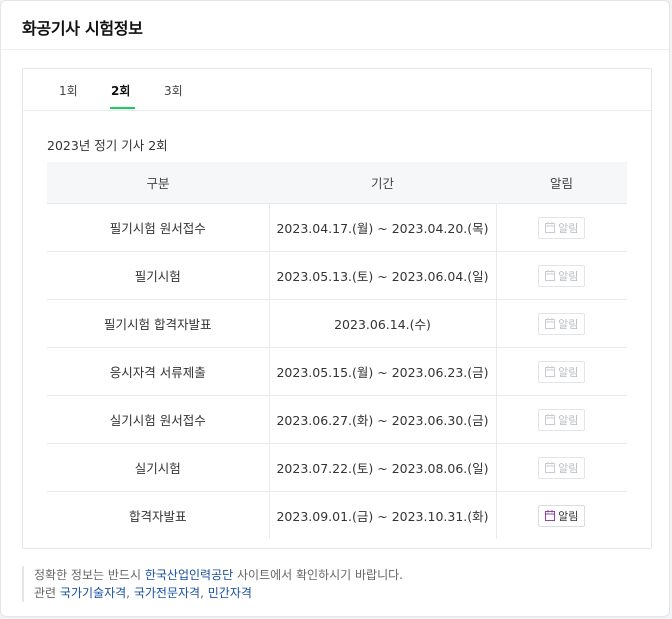  I want to click on tab-round-3: 3회, so click(173, 90).